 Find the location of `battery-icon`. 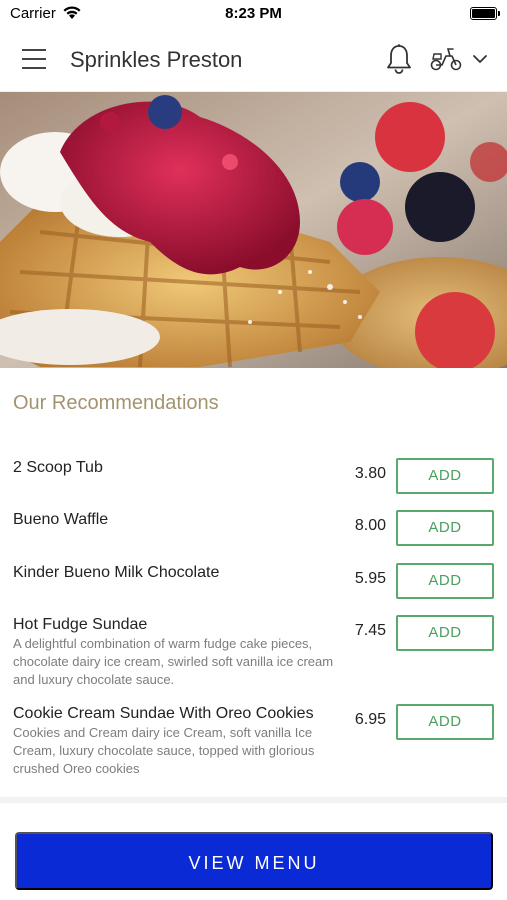

battery-icon is located at coordinates (485, 13).